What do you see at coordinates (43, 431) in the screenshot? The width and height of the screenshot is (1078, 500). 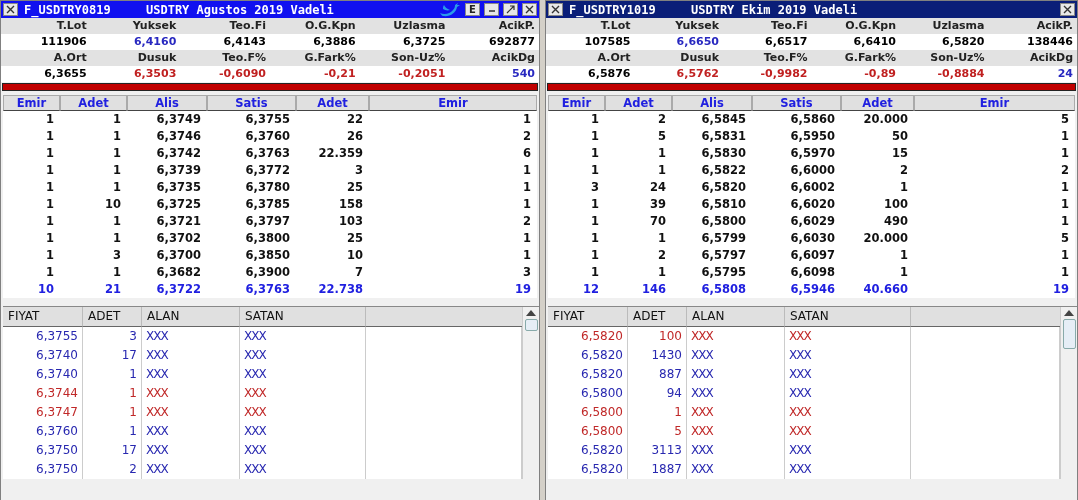 I see `price-cell: 6,3760` at bounding box center [43, 431].